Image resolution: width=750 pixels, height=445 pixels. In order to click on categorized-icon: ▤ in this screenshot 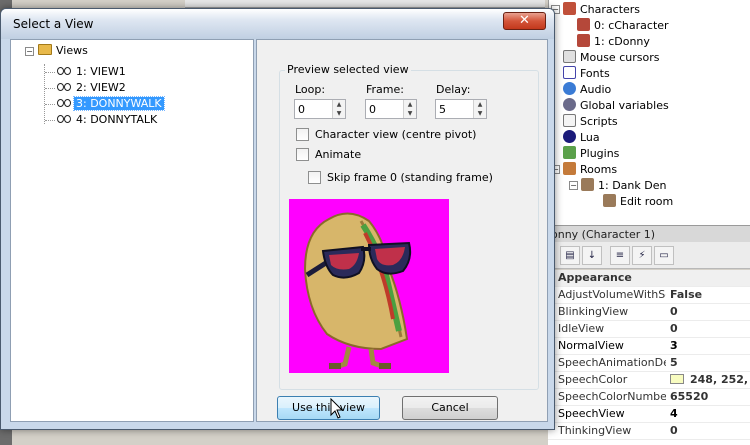, I will do `click(570, 255)`.